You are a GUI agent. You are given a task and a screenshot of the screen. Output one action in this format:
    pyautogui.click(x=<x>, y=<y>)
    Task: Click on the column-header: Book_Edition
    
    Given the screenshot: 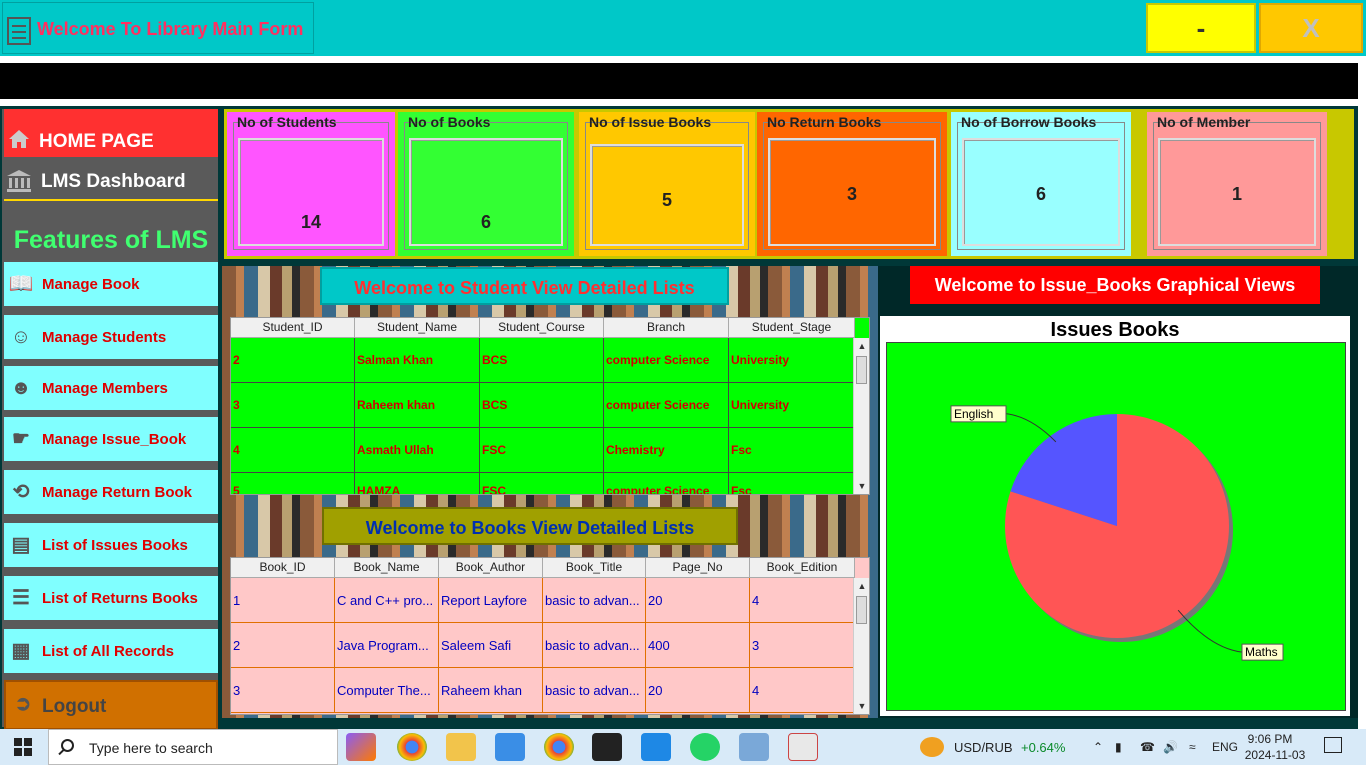 What is the action you would take?
    pyautogui.click(x=802, y=568)
    